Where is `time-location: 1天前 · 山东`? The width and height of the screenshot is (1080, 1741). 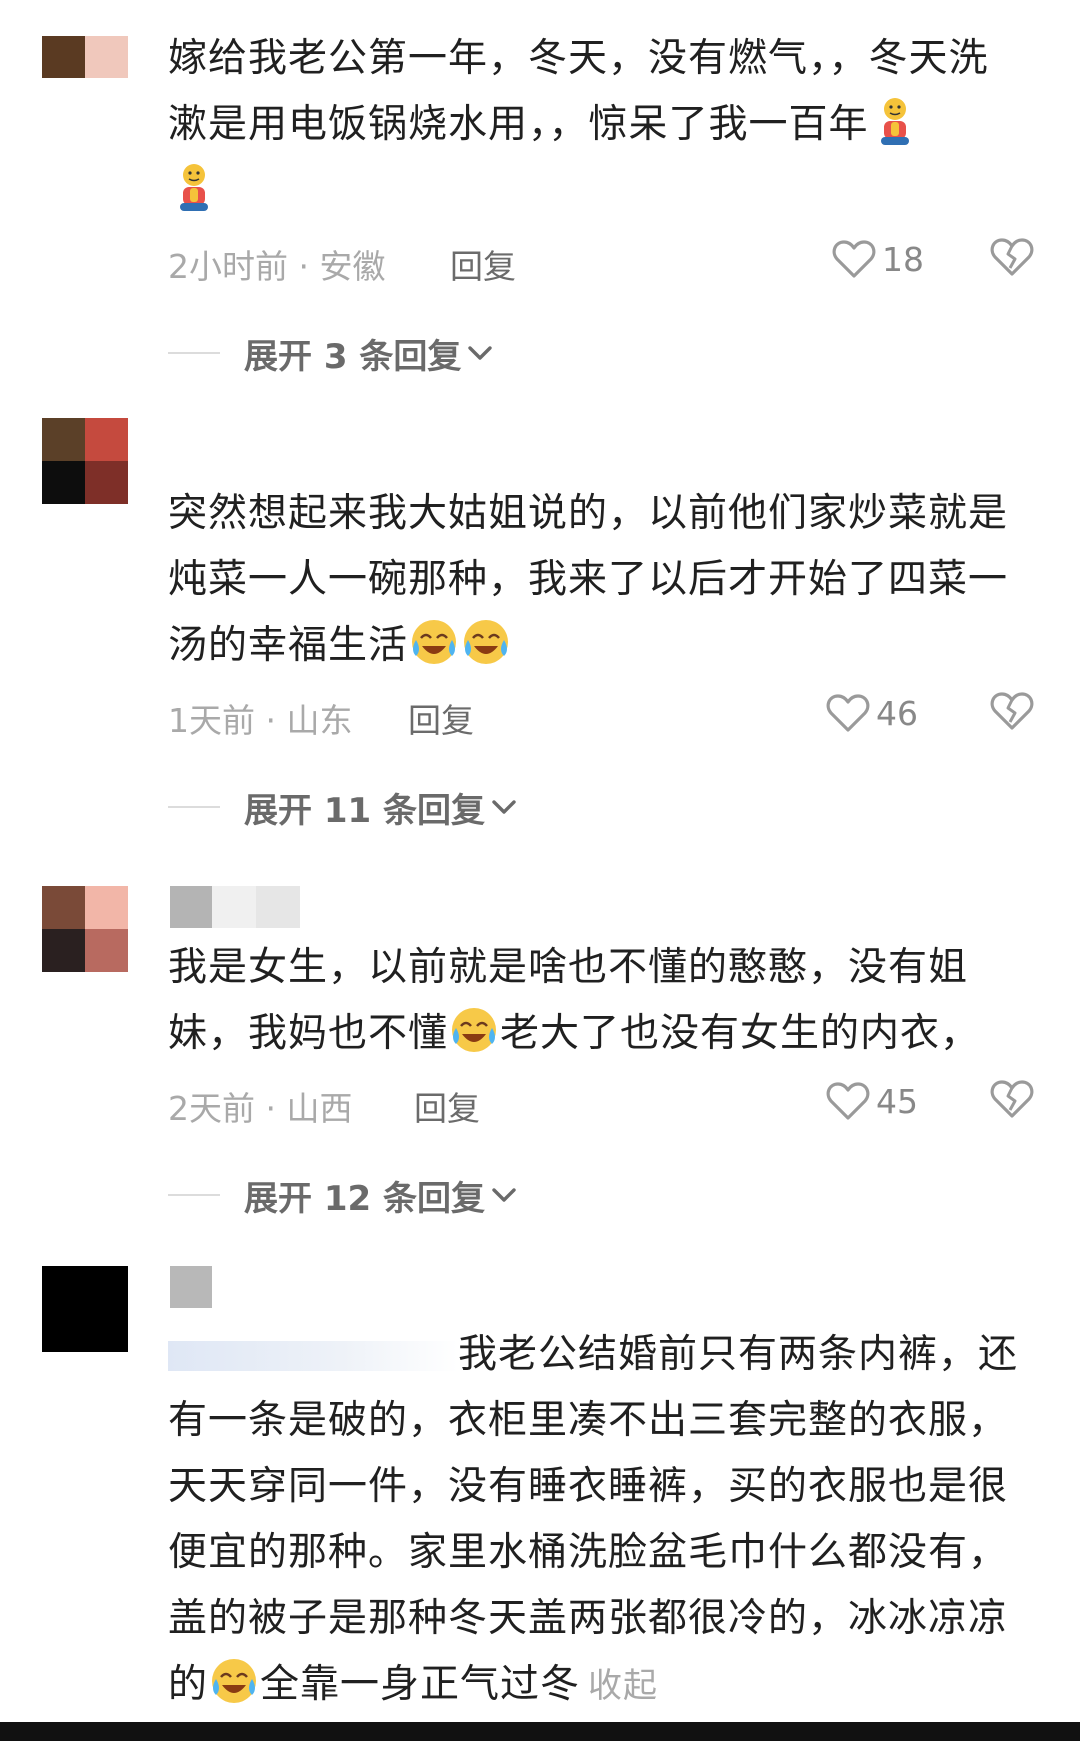
time-location: 1天前 · 山东 is located at coordinates (260, 720).